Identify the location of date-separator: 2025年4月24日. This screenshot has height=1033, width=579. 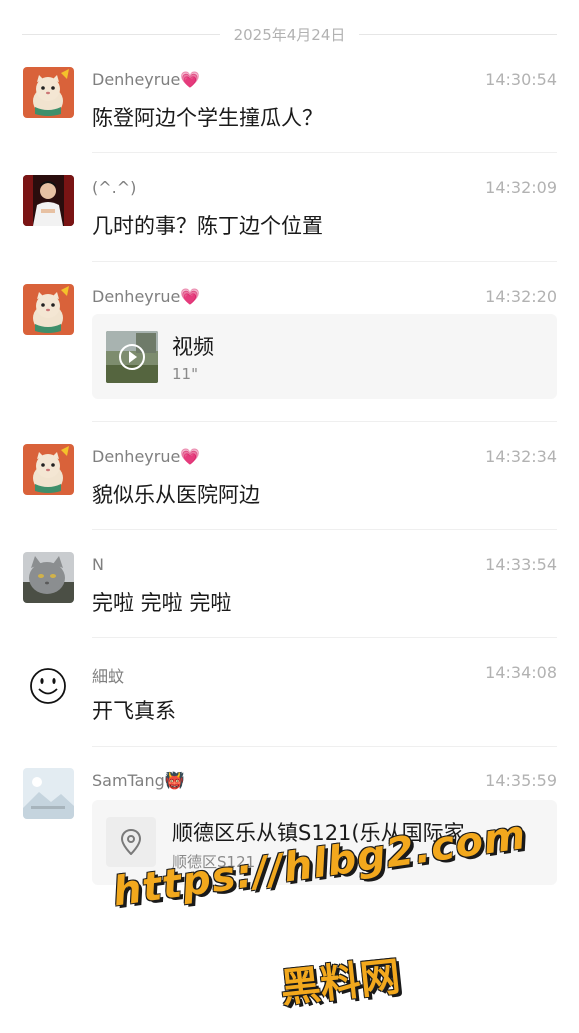
(289, 34).